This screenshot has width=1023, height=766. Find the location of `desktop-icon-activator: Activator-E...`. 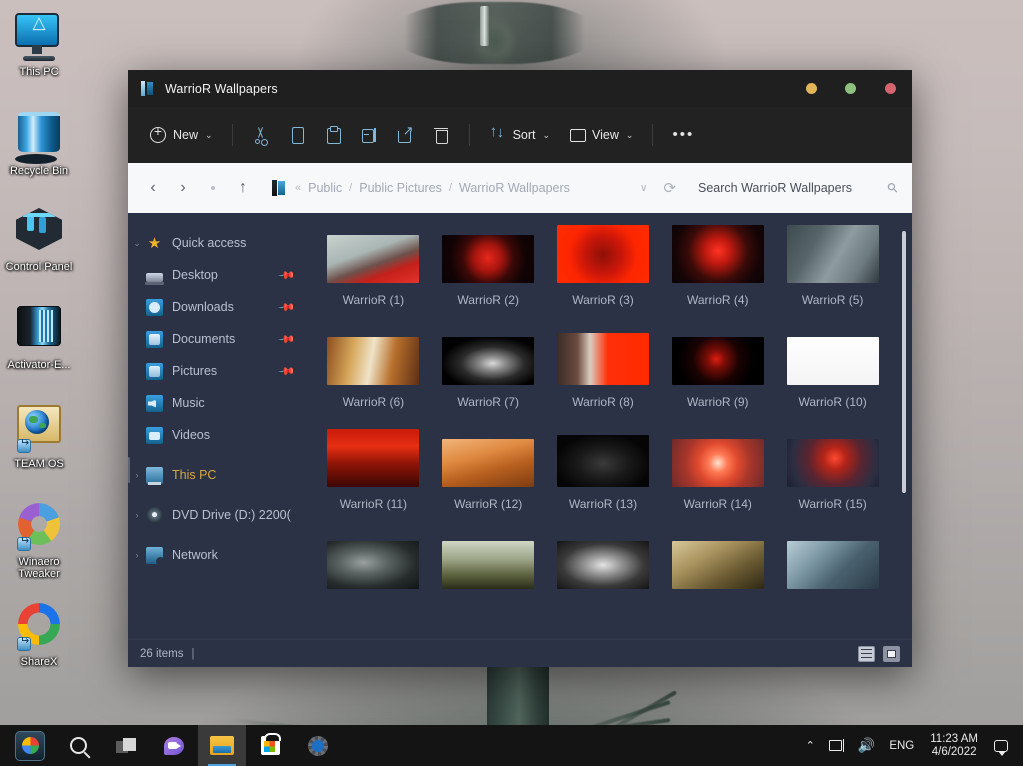

desktop-icon-activator: Activator-E... is located at coordinates (39, 336).